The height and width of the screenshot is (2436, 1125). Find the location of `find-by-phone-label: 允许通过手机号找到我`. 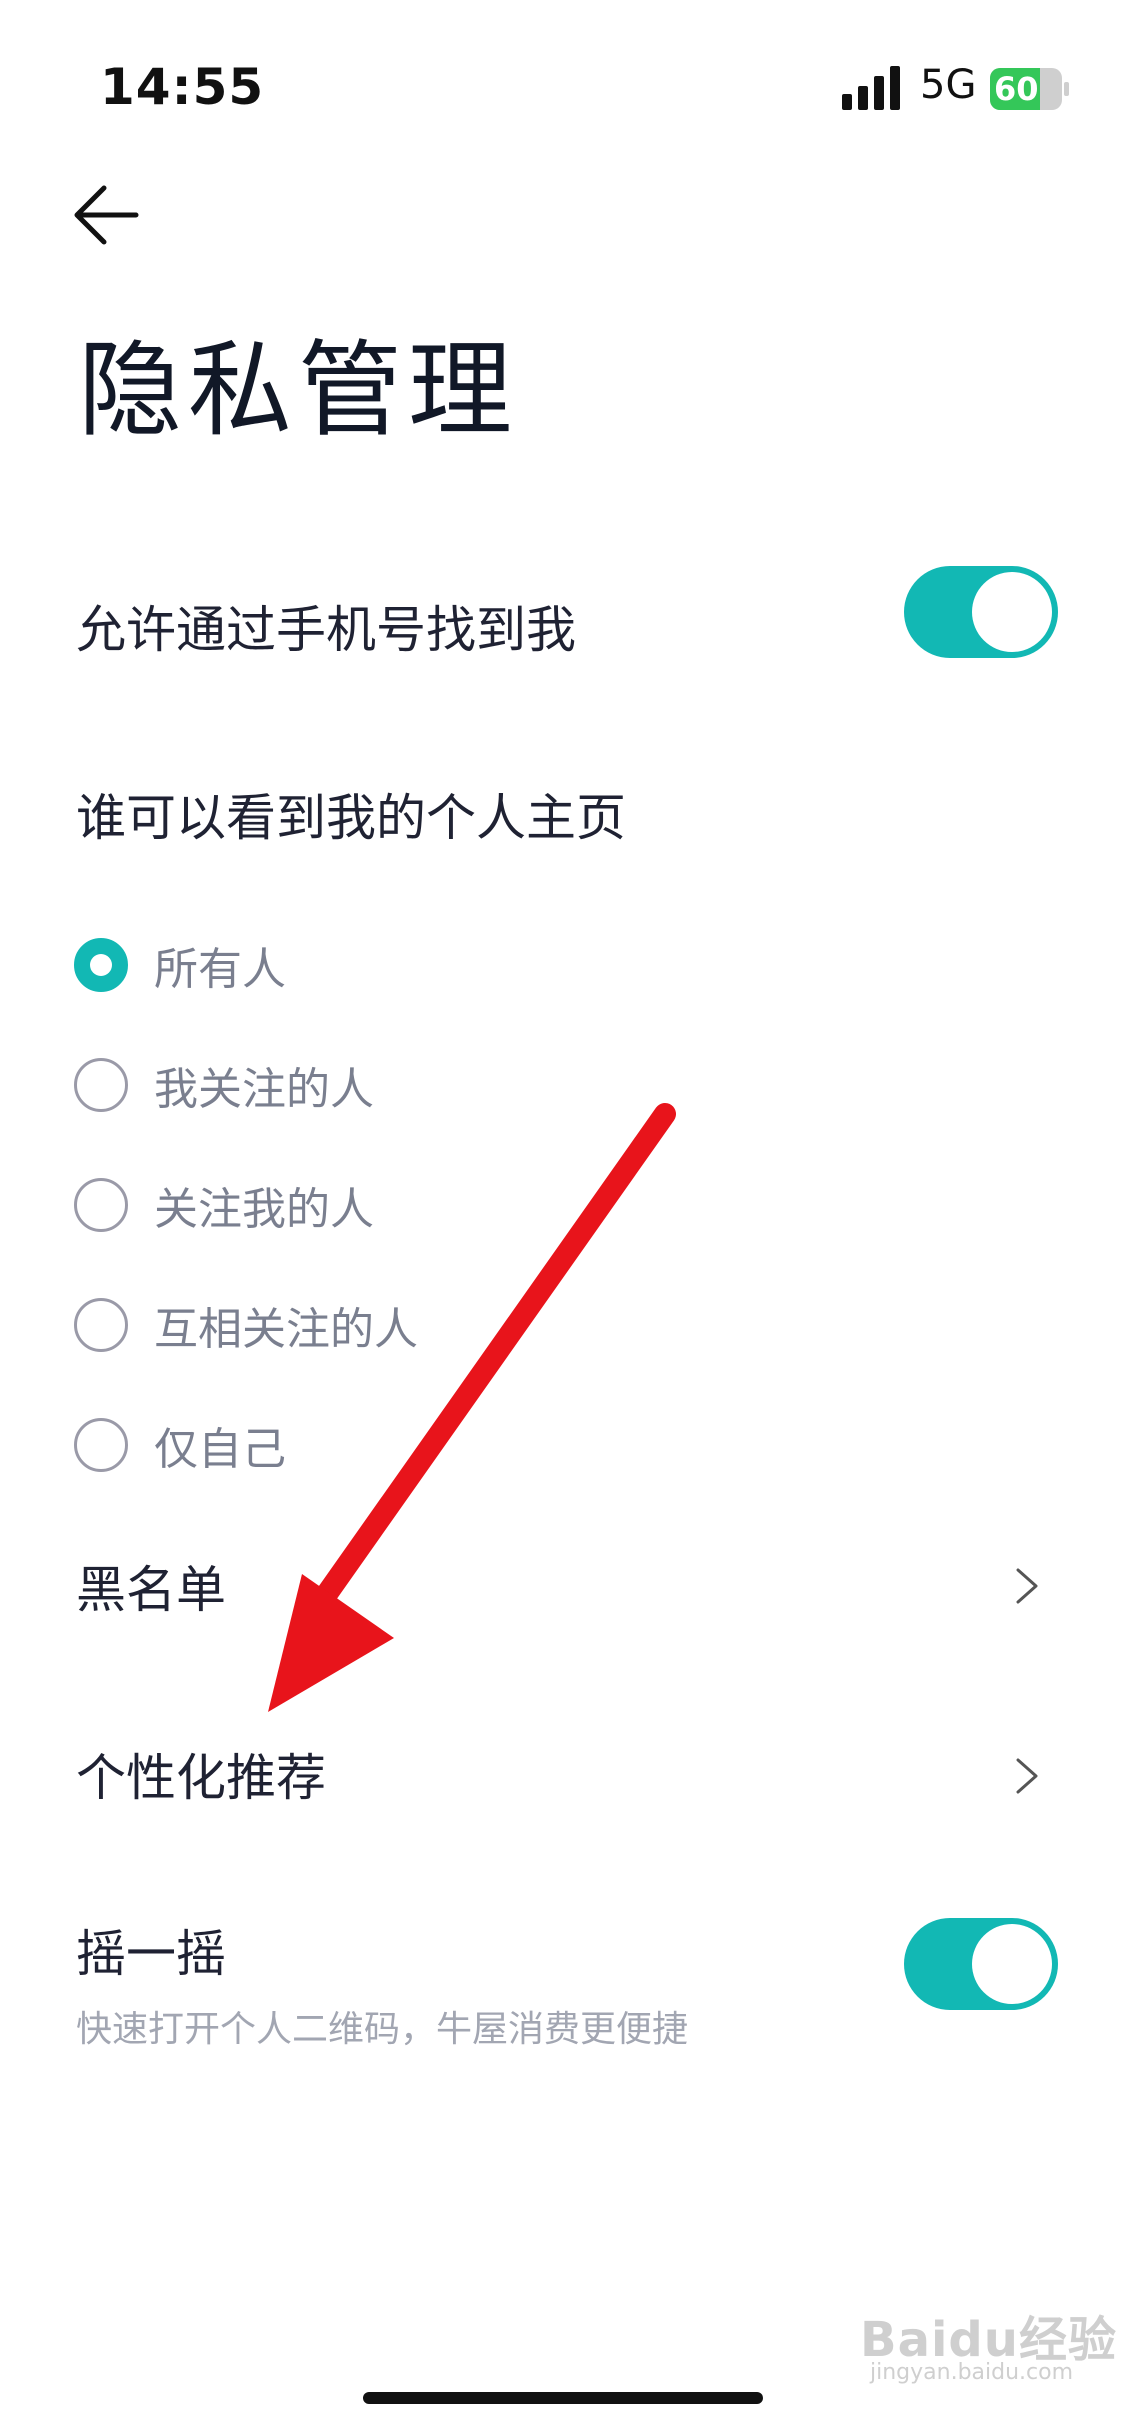

find-by-phone-label: 允许通过手机号找到我 is located at coordinates (326, 630).